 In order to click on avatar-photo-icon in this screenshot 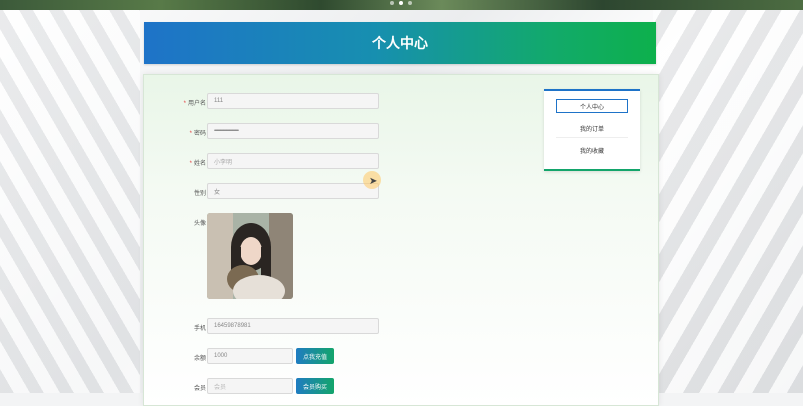, I will do `click(250, 256)`.